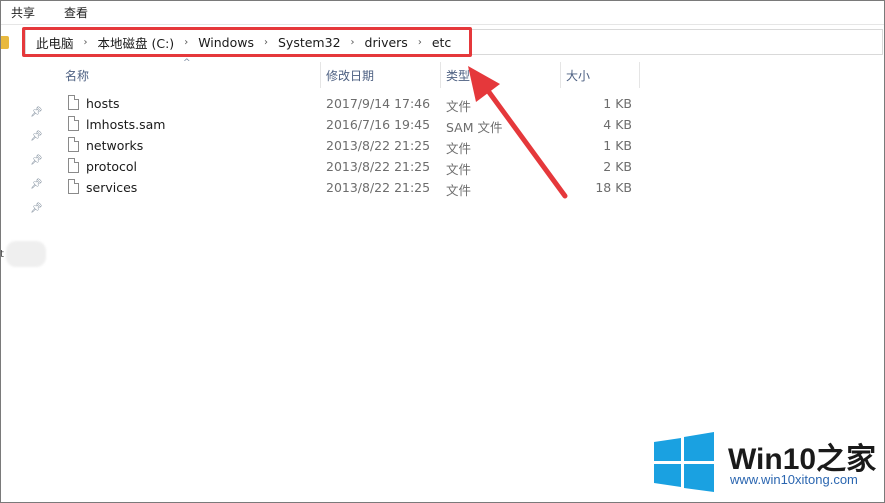 This screenshot has height=503, width=885. I want to click on arrow-shaft, so click(525, 142).